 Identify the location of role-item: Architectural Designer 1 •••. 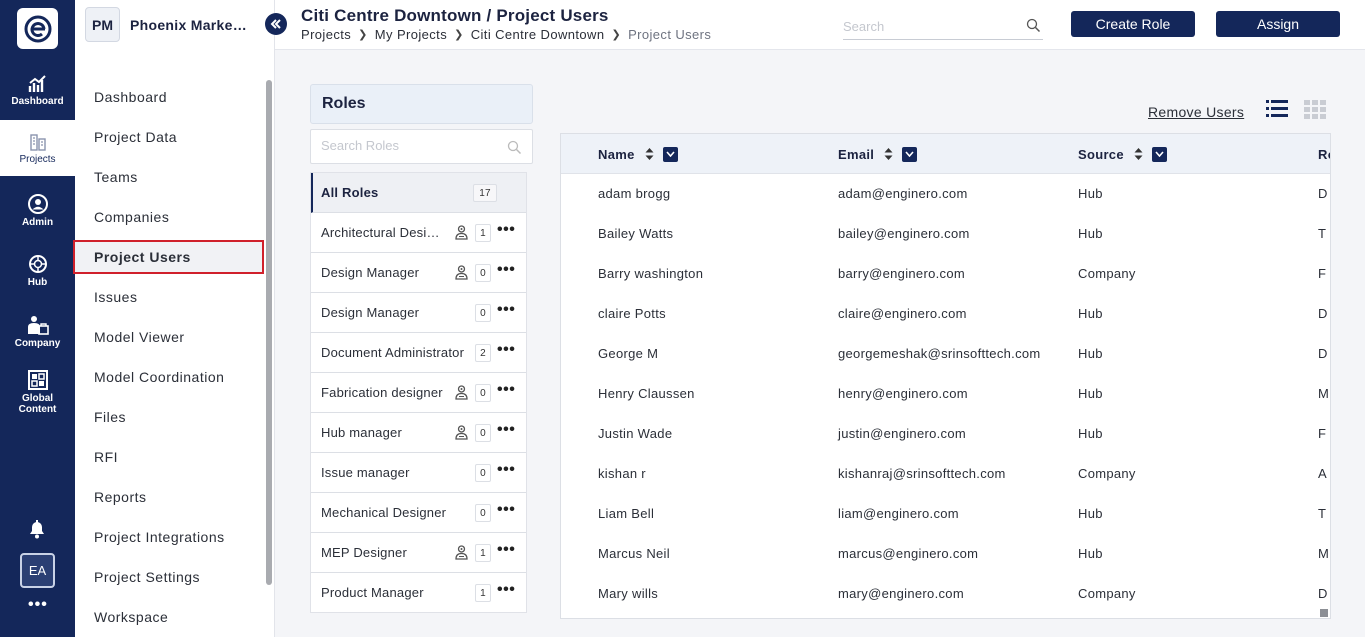
(418, 233).